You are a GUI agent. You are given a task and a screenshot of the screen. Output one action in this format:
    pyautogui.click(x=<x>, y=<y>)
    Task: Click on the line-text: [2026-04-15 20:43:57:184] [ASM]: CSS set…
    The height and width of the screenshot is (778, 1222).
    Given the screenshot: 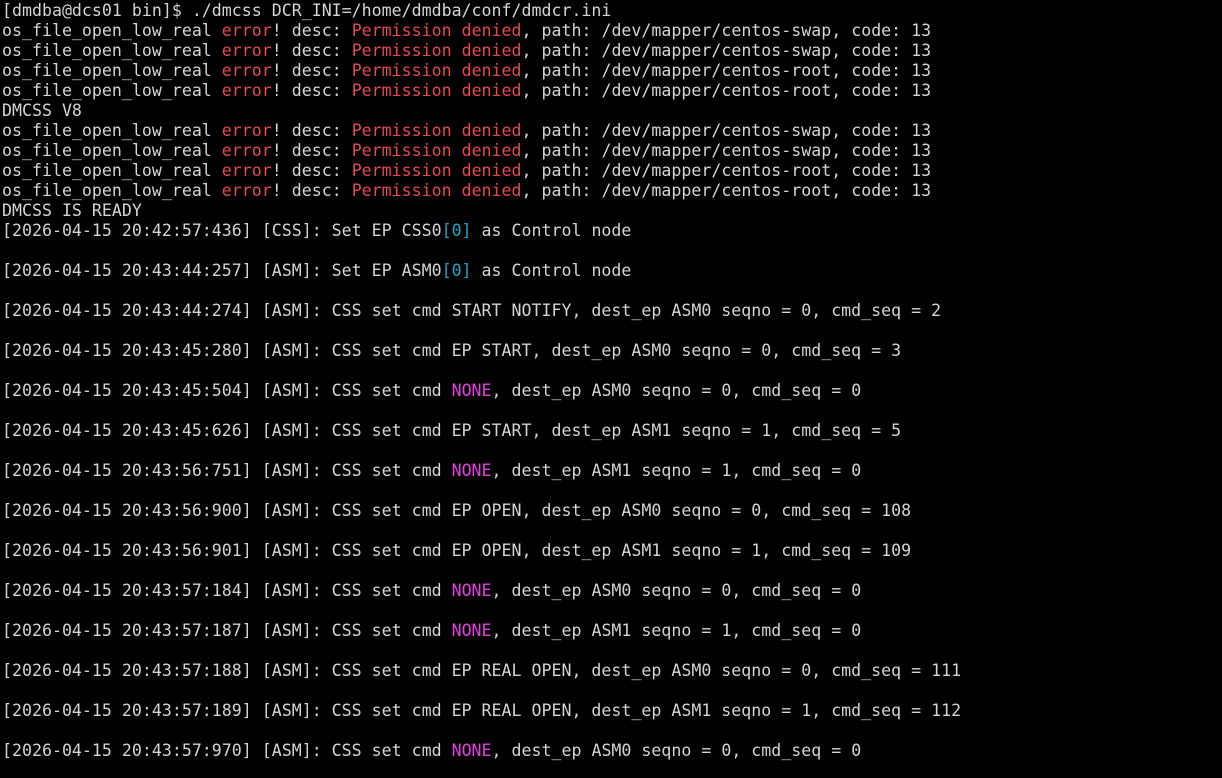 What is the action you would take?
    pyautogui.click(x=227, y=590)
    